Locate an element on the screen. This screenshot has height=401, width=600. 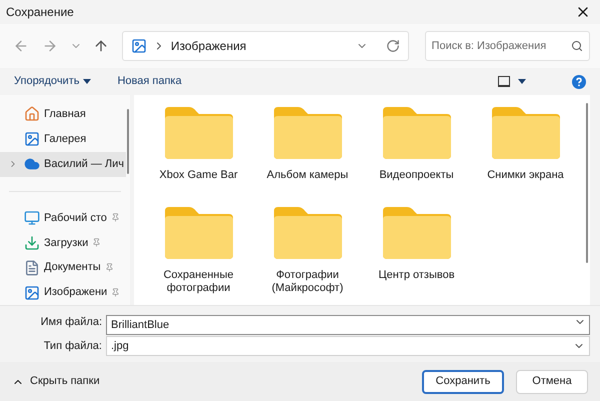
sidebar-label: Главная is located at coordinates (65, 114).